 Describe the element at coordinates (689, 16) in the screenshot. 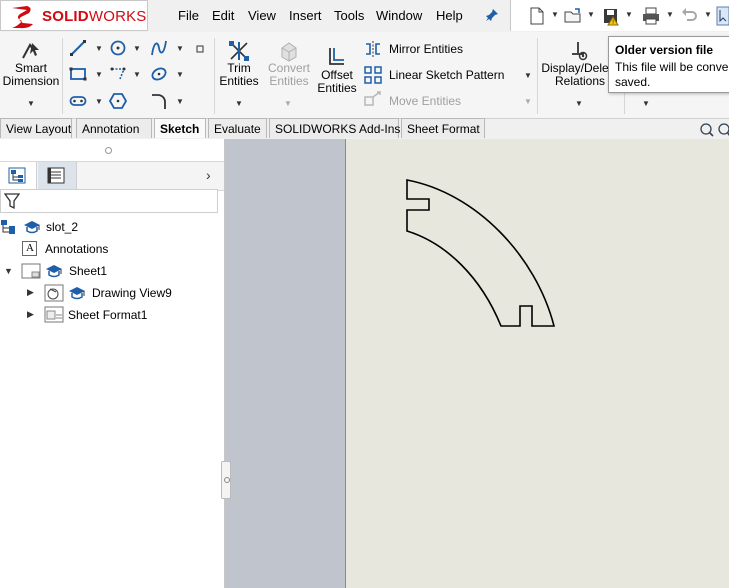

I see `undo-icon` at that location.